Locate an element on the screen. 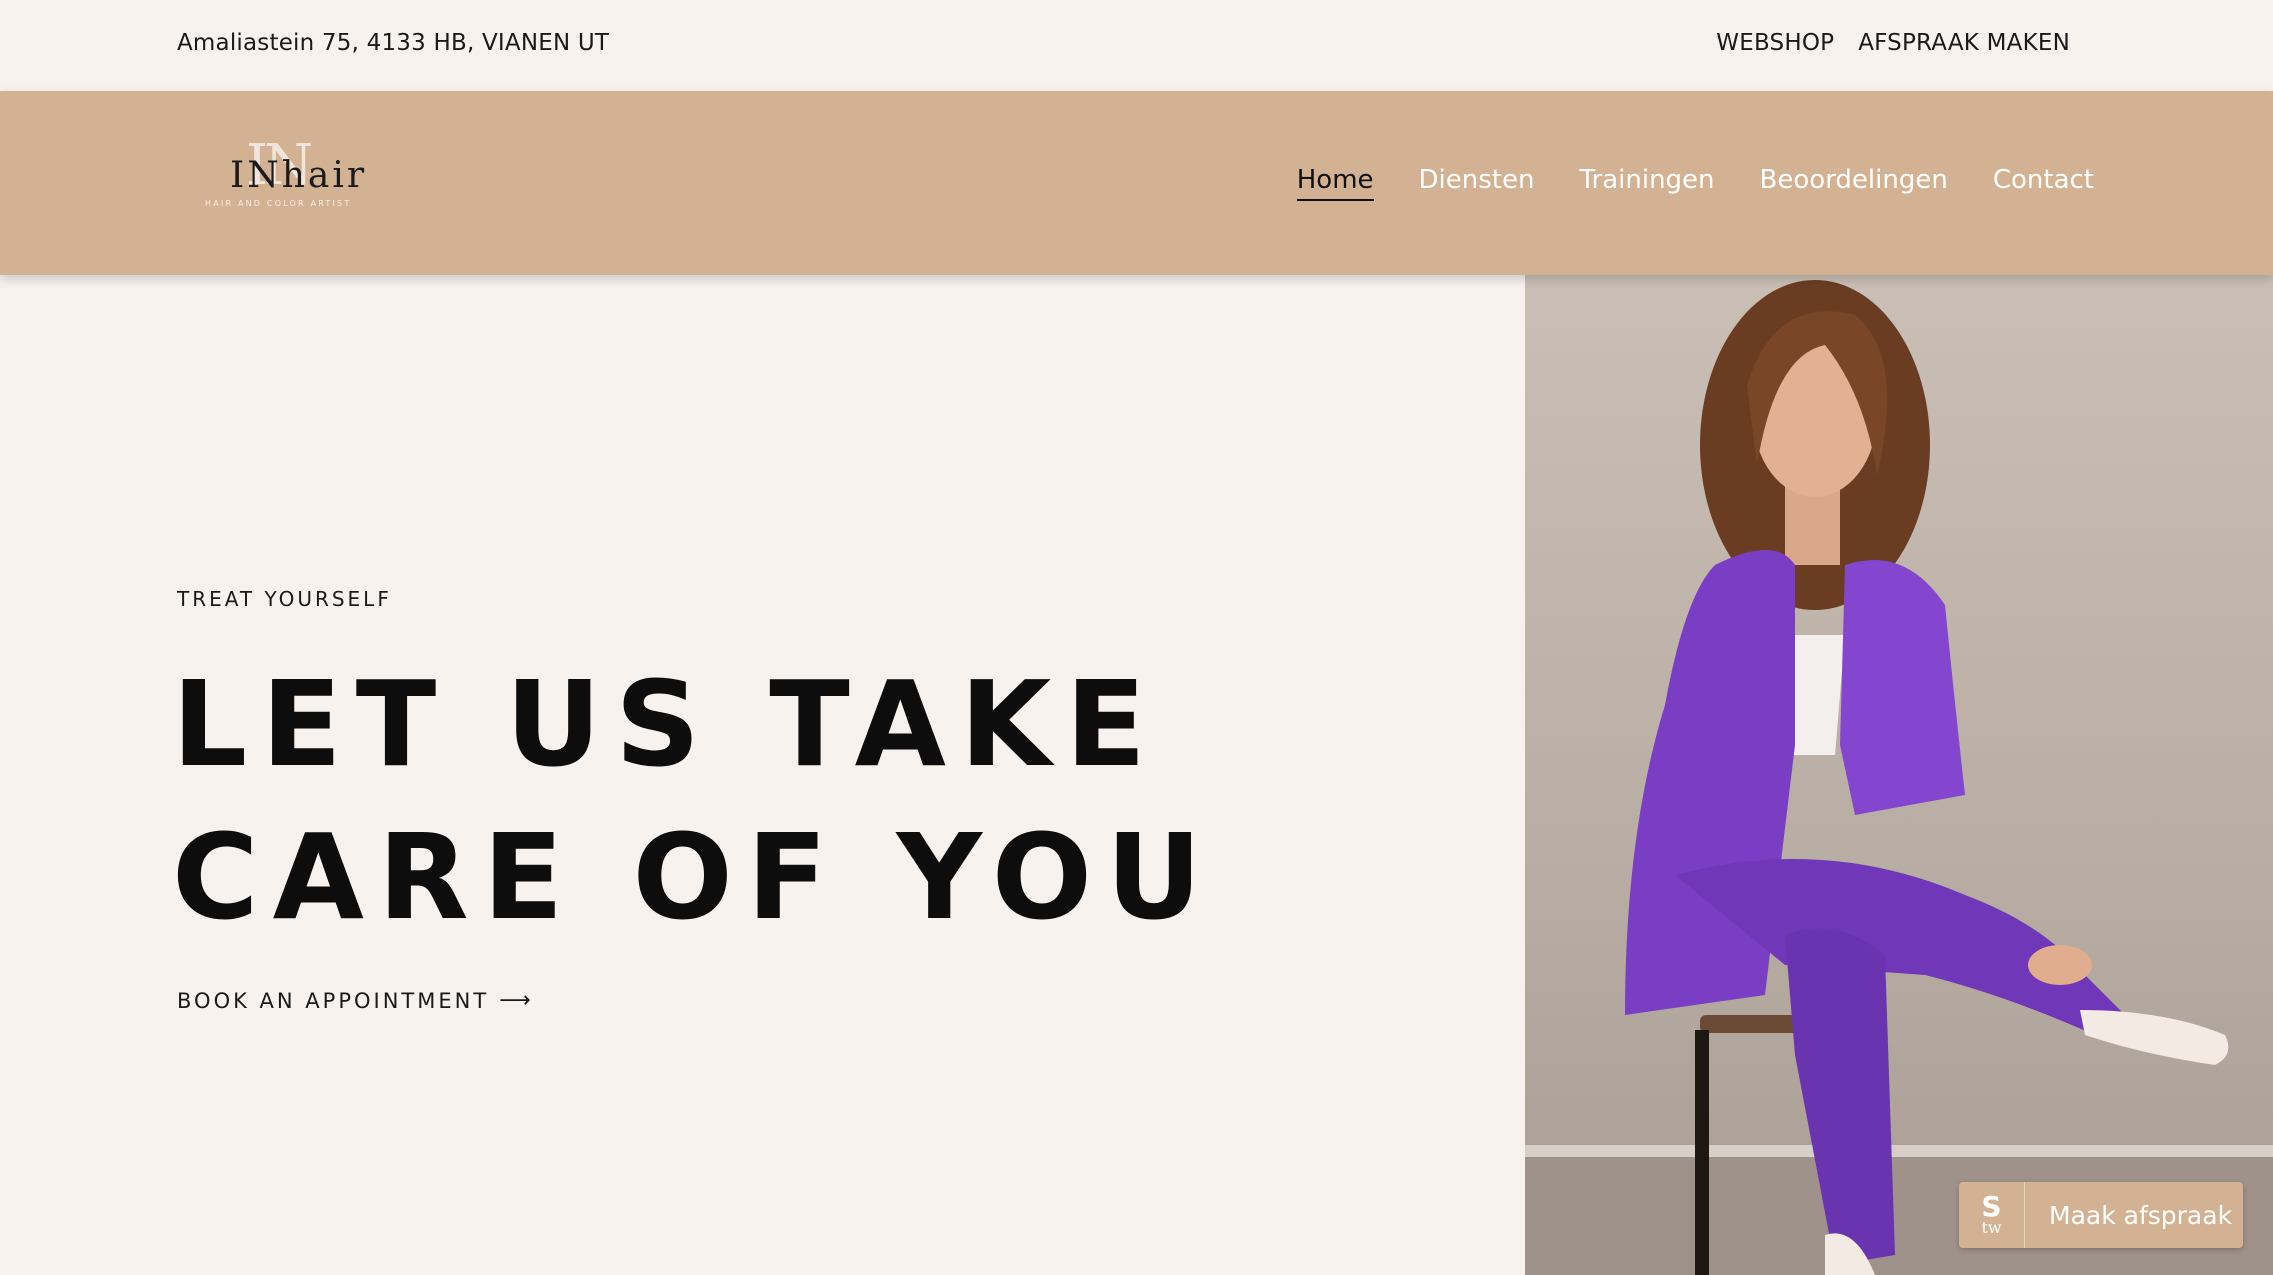  book-appointment-link: BOOK AN APPOINTMENT ⟶ is located at coordinates (355, 1000).